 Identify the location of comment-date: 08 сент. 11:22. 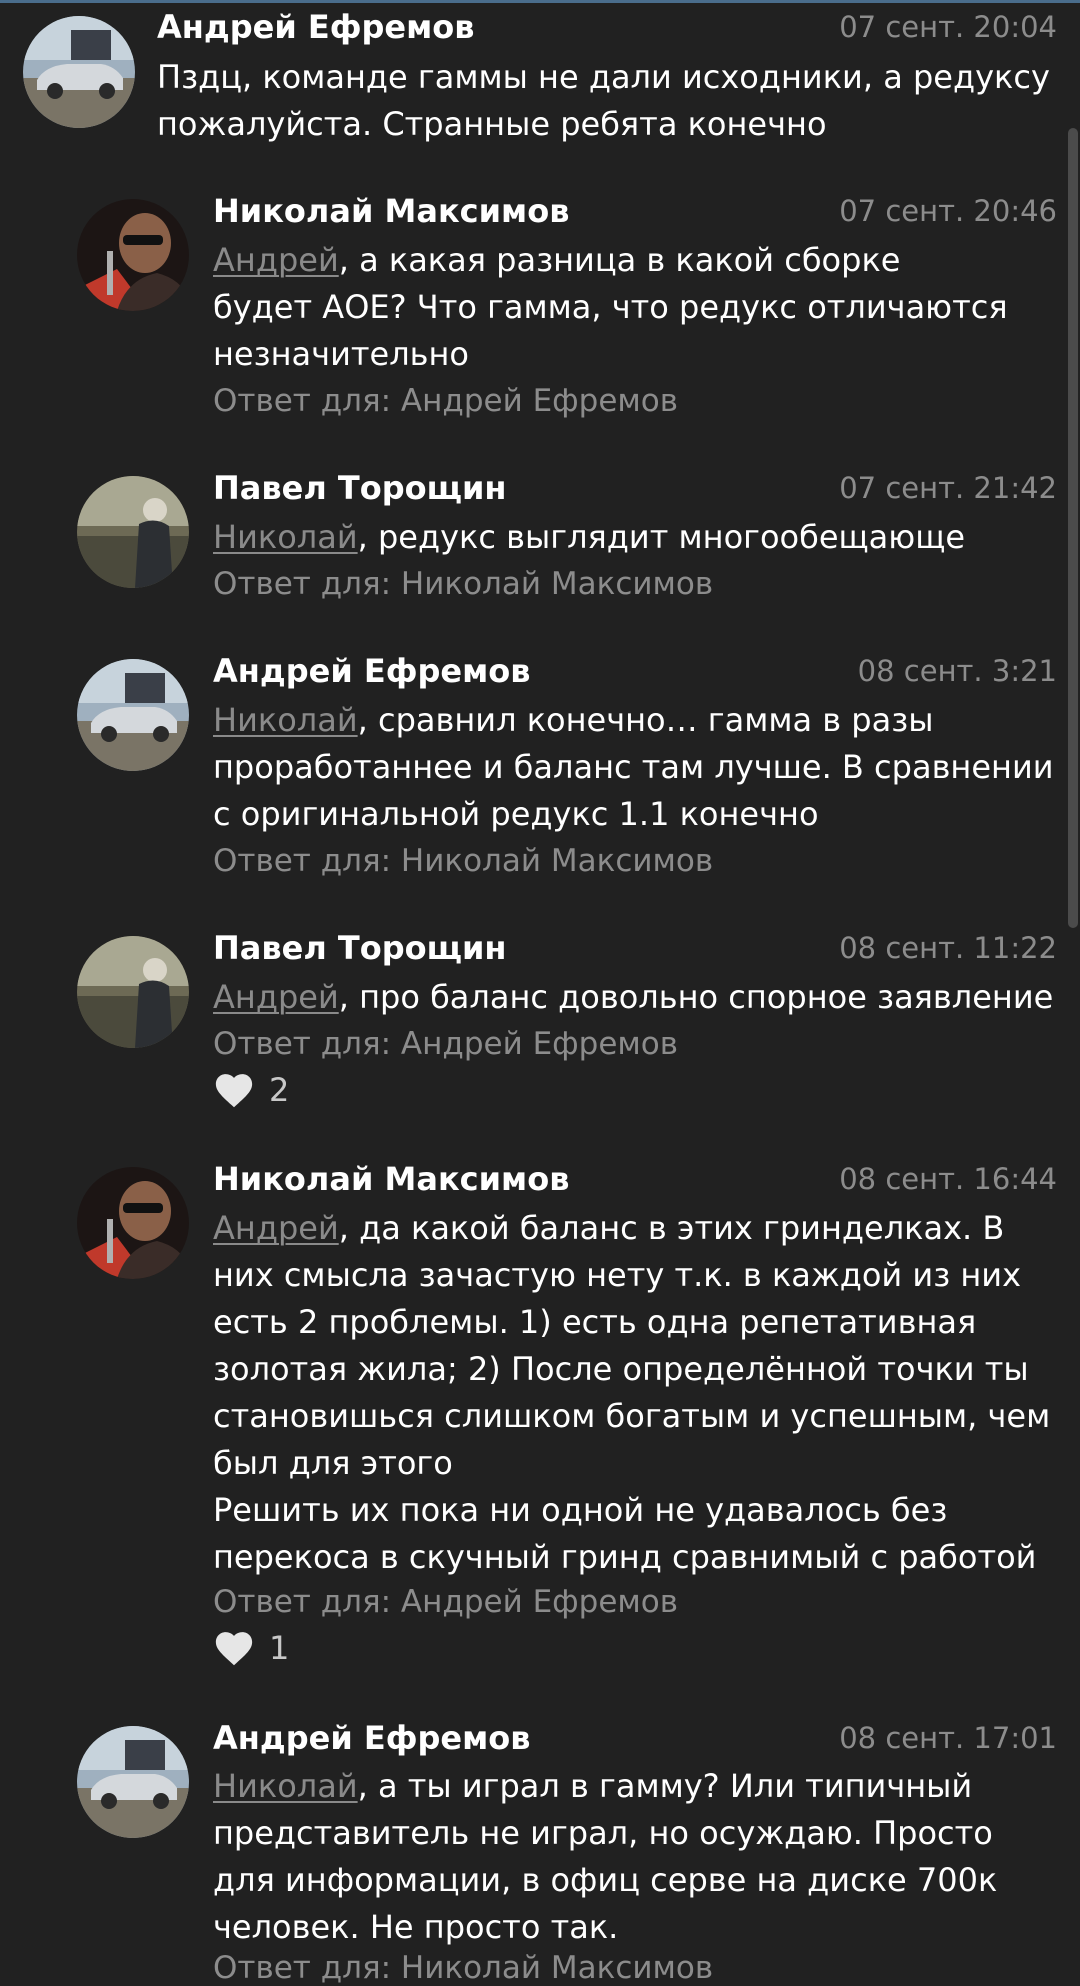
(948, 948).